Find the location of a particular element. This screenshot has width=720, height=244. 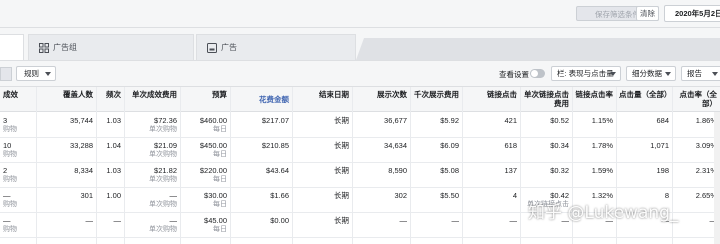

column-header: 成效 is located at coordinates (18, 94).